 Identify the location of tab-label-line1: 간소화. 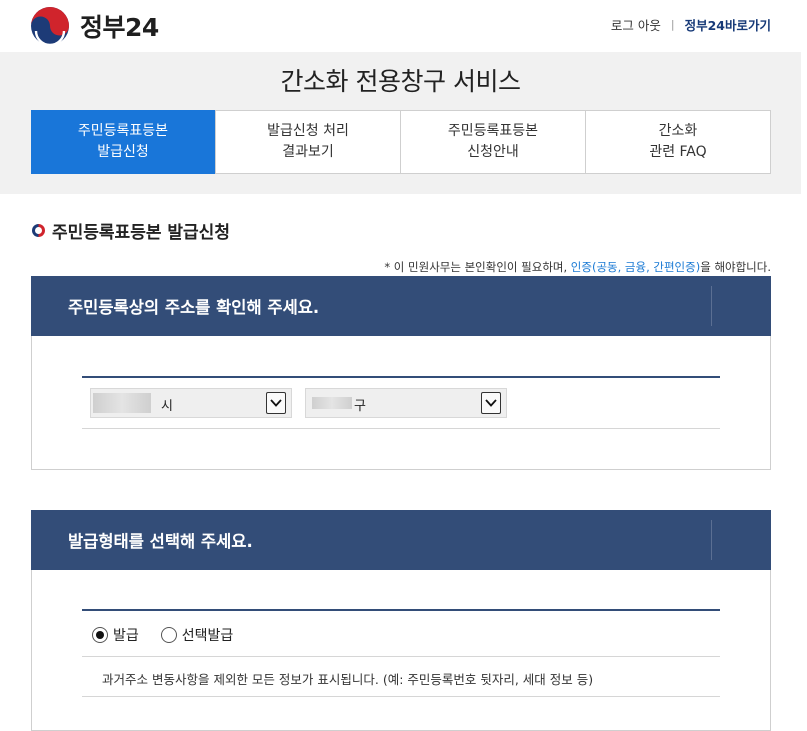
(678, 131).